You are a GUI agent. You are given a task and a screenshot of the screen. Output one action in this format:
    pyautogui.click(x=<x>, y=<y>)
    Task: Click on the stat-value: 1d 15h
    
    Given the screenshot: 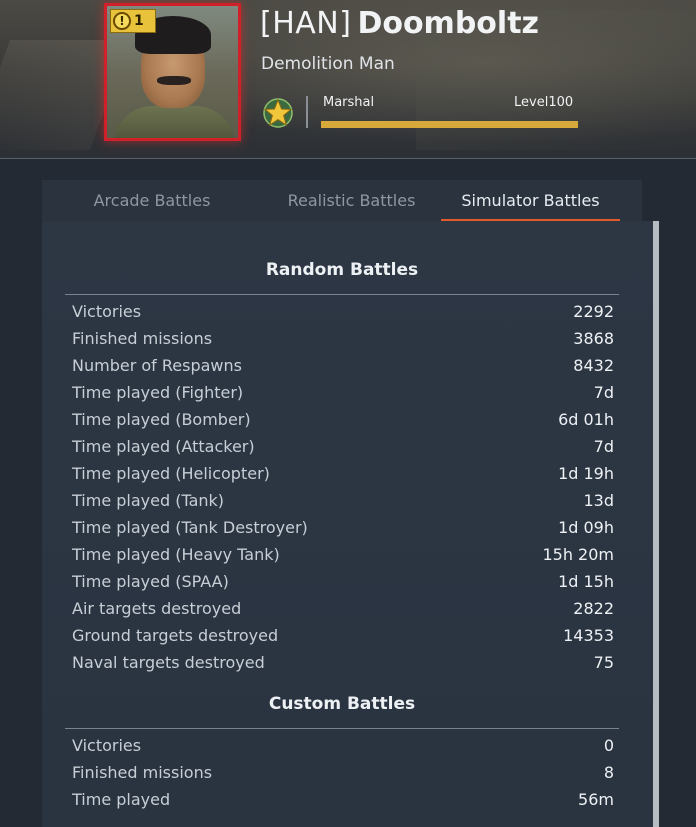 What is the action you would take?
    pyautogui.click(x=586, y=581)
    